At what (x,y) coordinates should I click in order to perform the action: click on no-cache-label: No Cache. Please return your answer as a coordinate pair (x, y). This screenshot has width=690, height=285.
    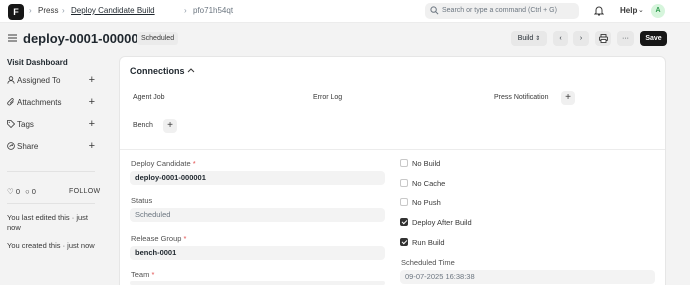
    Looking at the image, I should click on (429, 183).